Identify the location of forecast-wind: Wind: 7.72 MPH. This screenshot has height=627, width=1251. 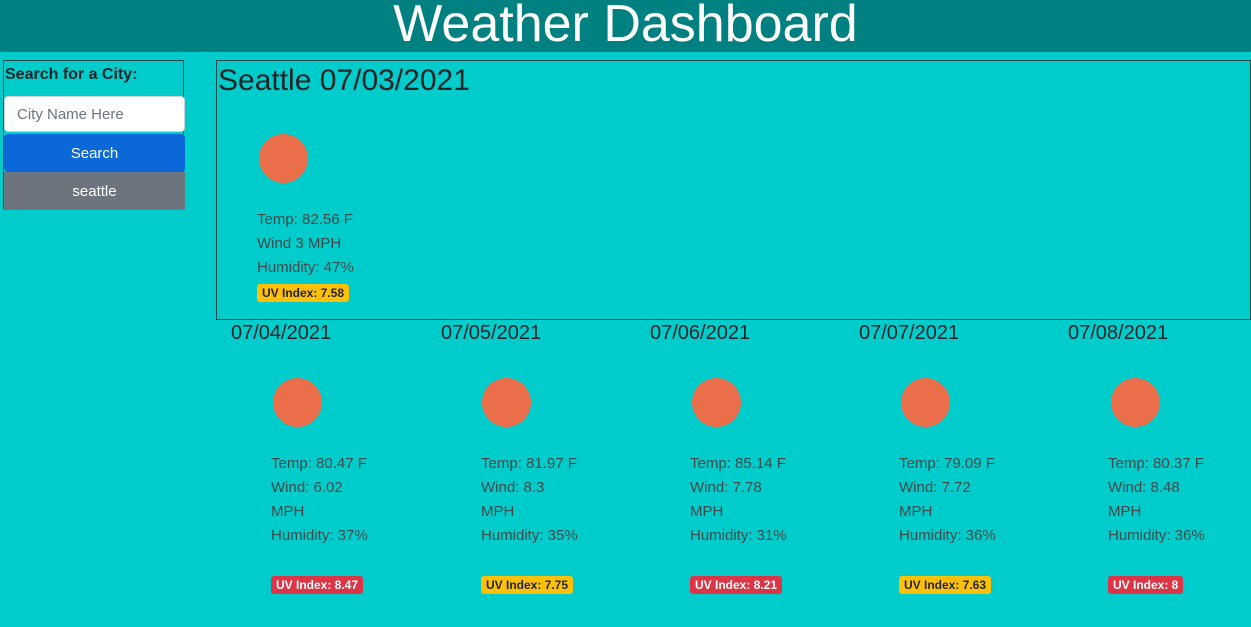
(935, 499).